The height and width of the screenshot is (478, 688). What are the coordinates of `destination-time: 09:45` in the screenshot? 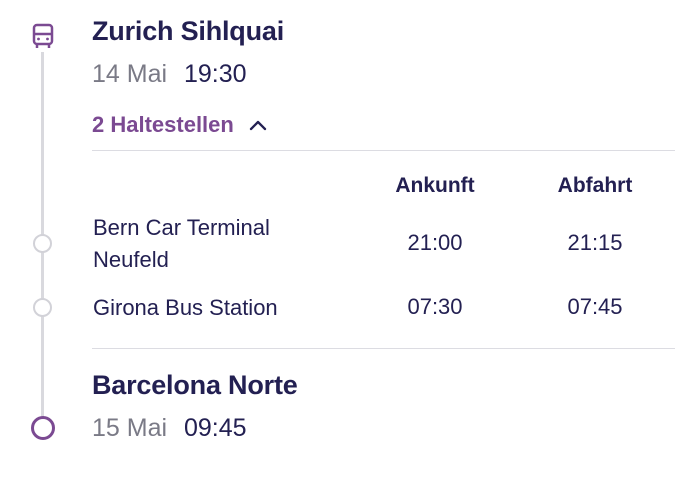 It's located at (215, 428).